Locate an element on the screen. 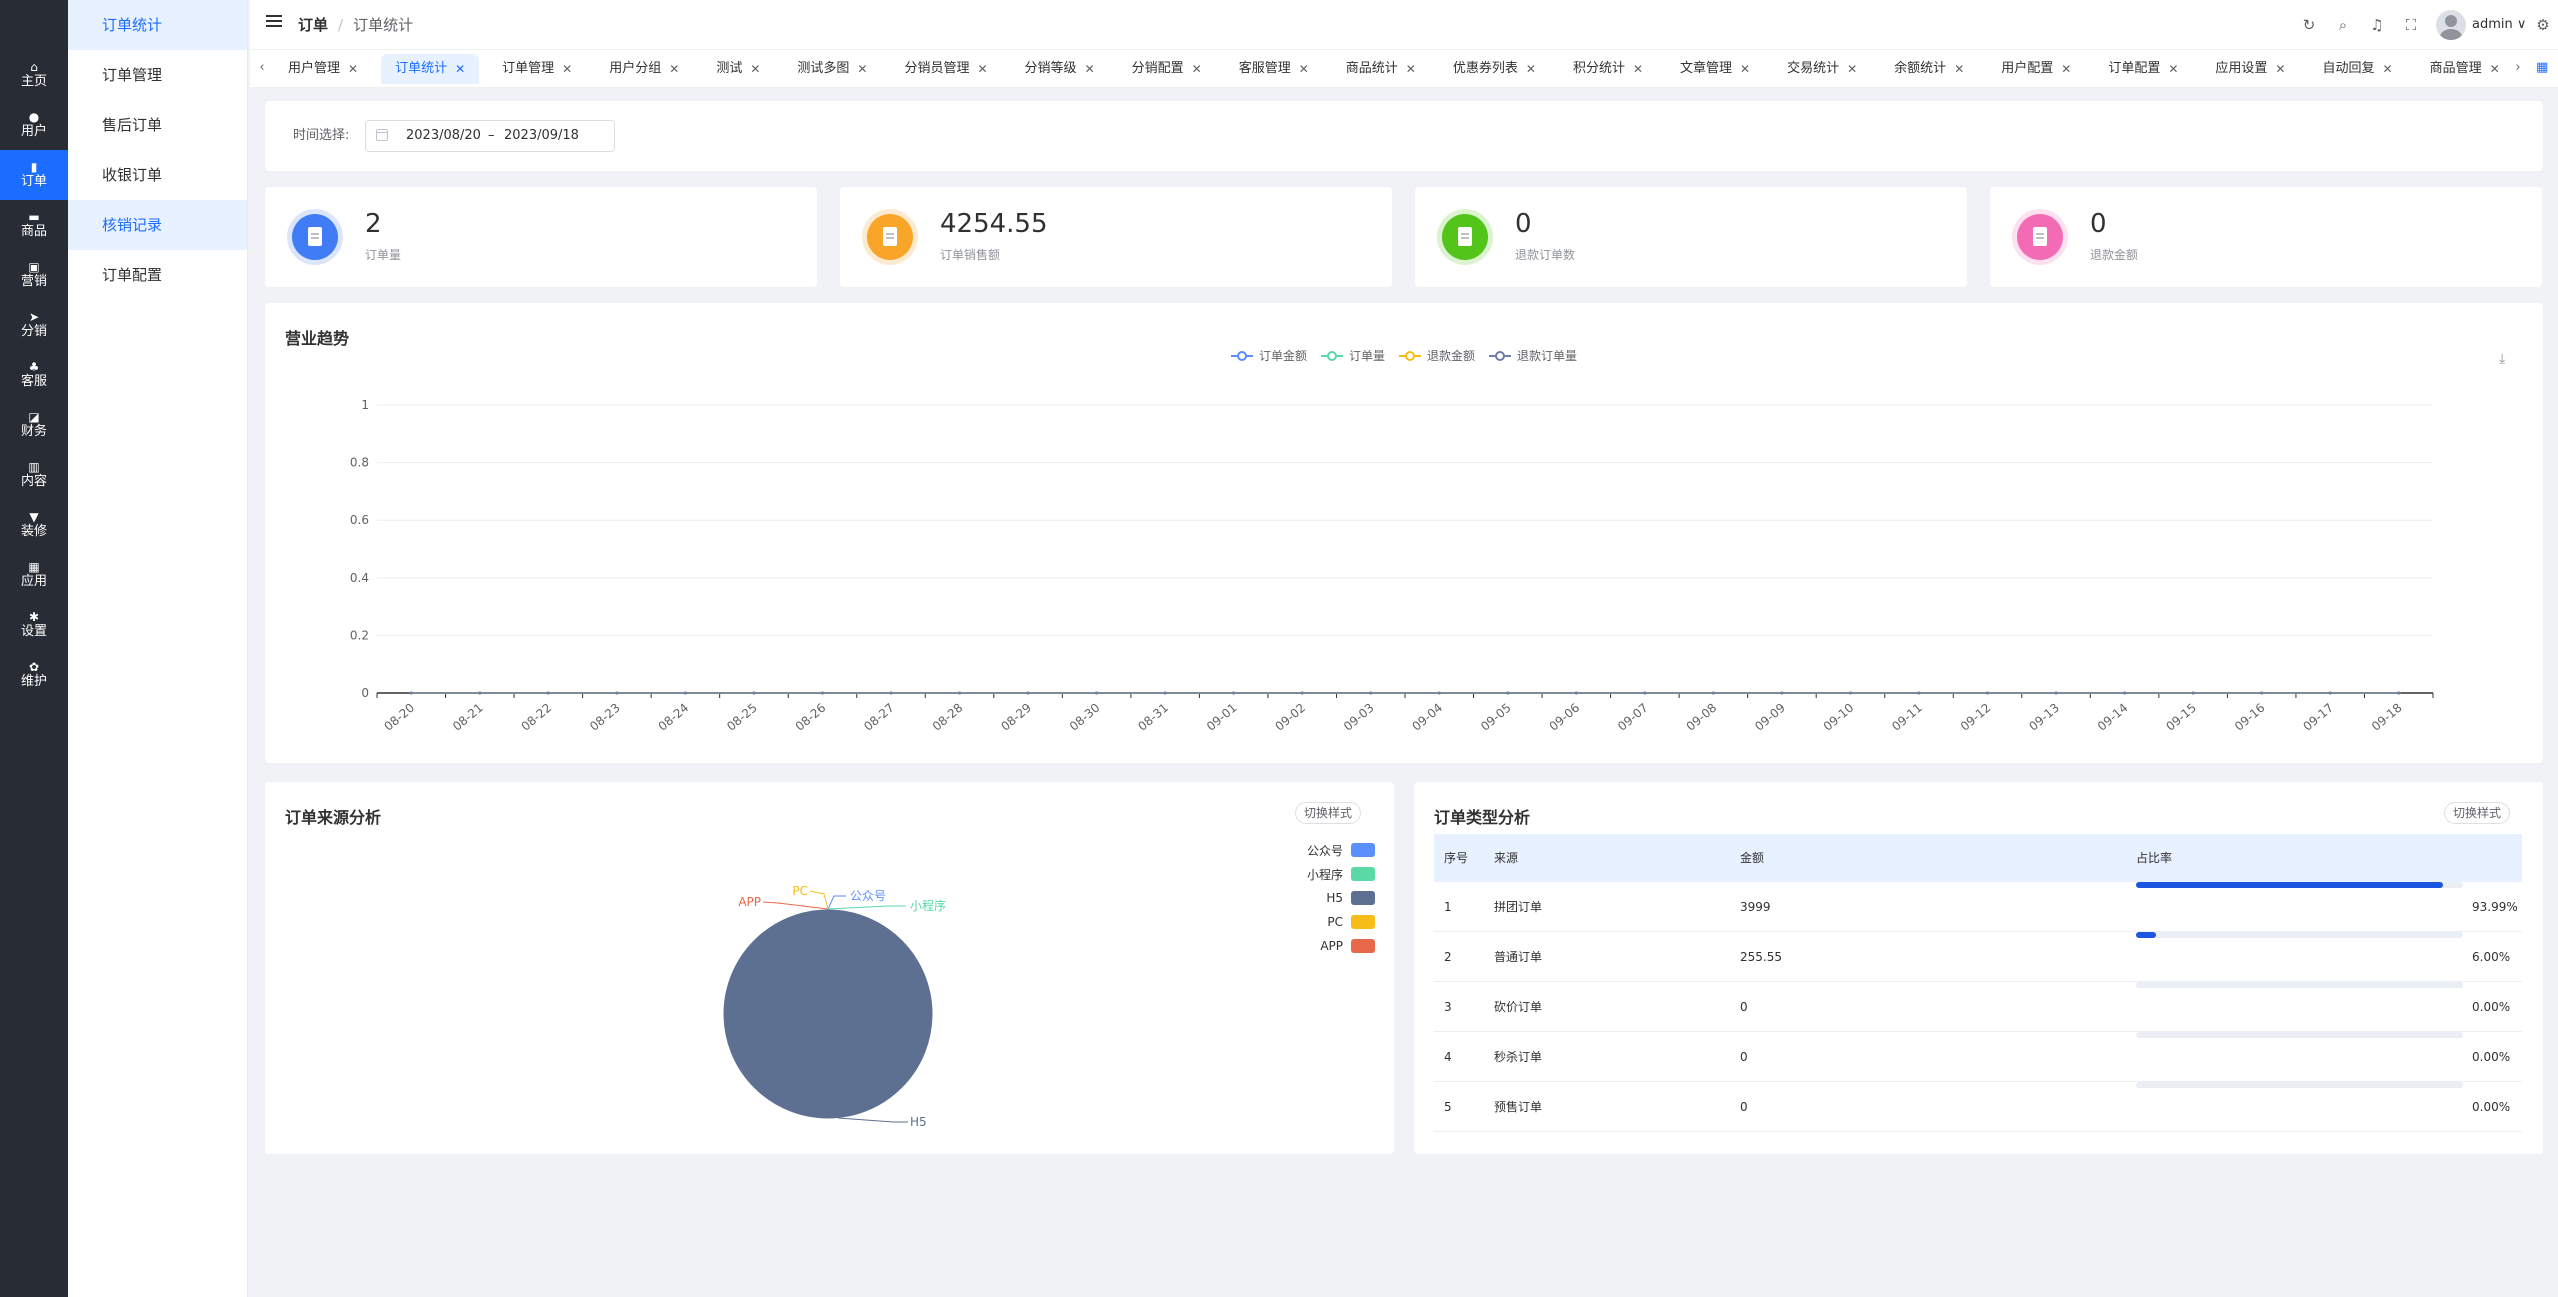  nav-item-2: ▮ 订单 is located at coordinates (34, 175).